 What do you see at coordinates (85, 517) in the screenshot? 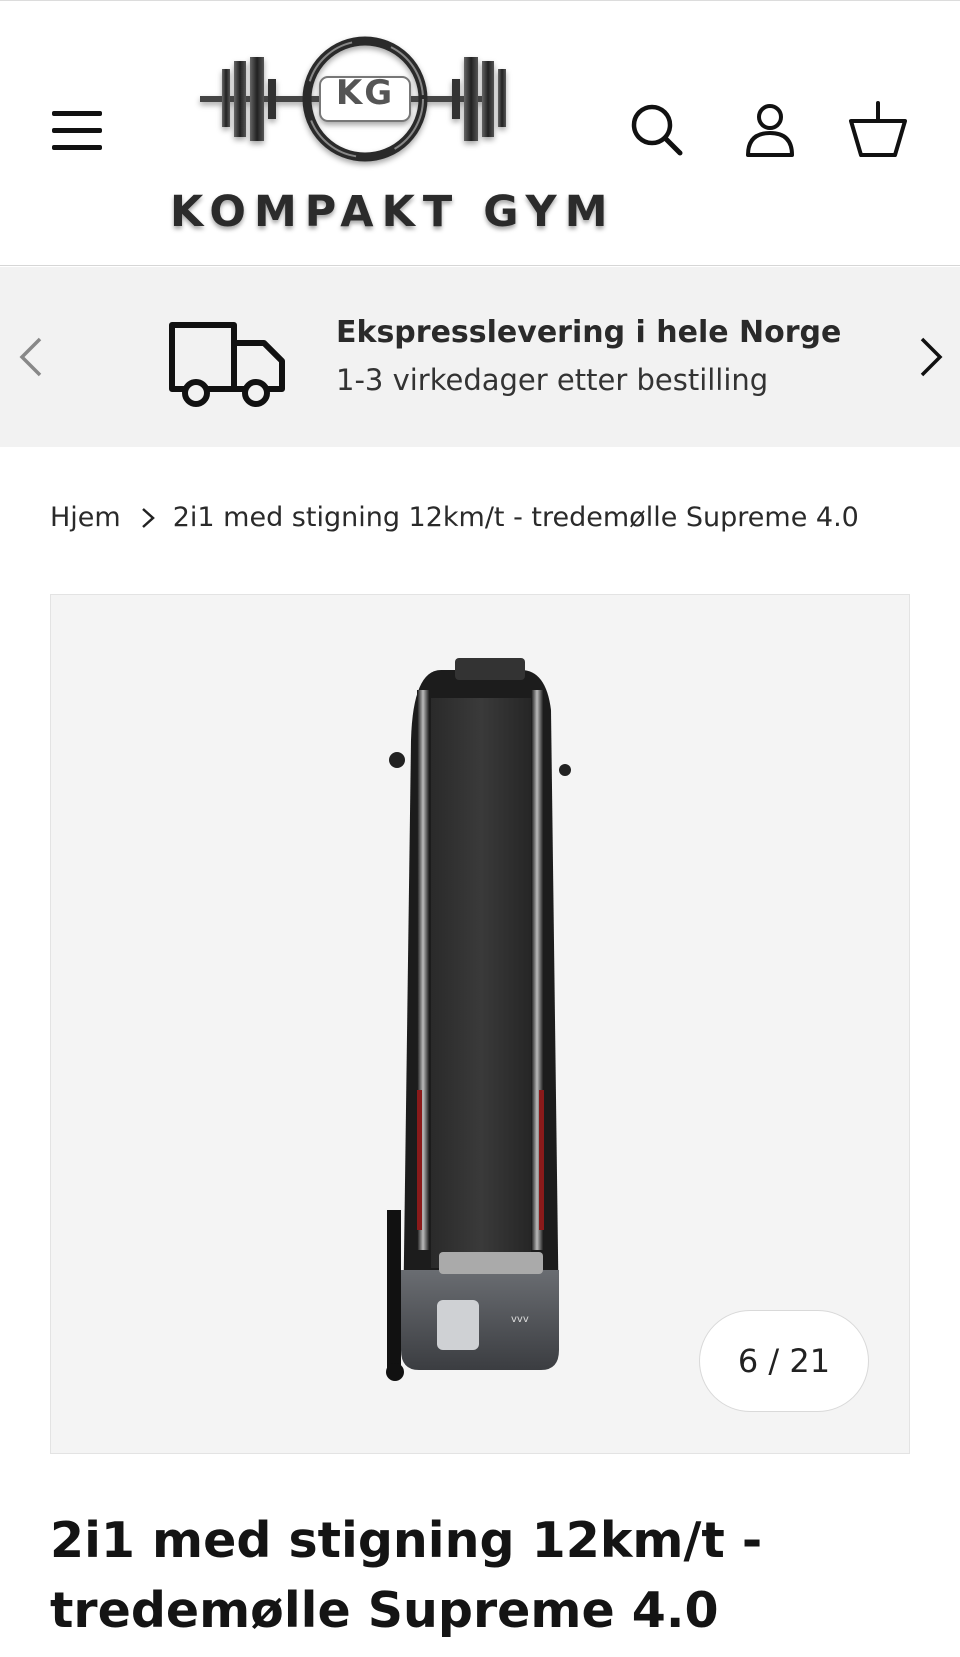
I see `breadcrumb-home-link: Hjem` at bounding box center [85, 517].